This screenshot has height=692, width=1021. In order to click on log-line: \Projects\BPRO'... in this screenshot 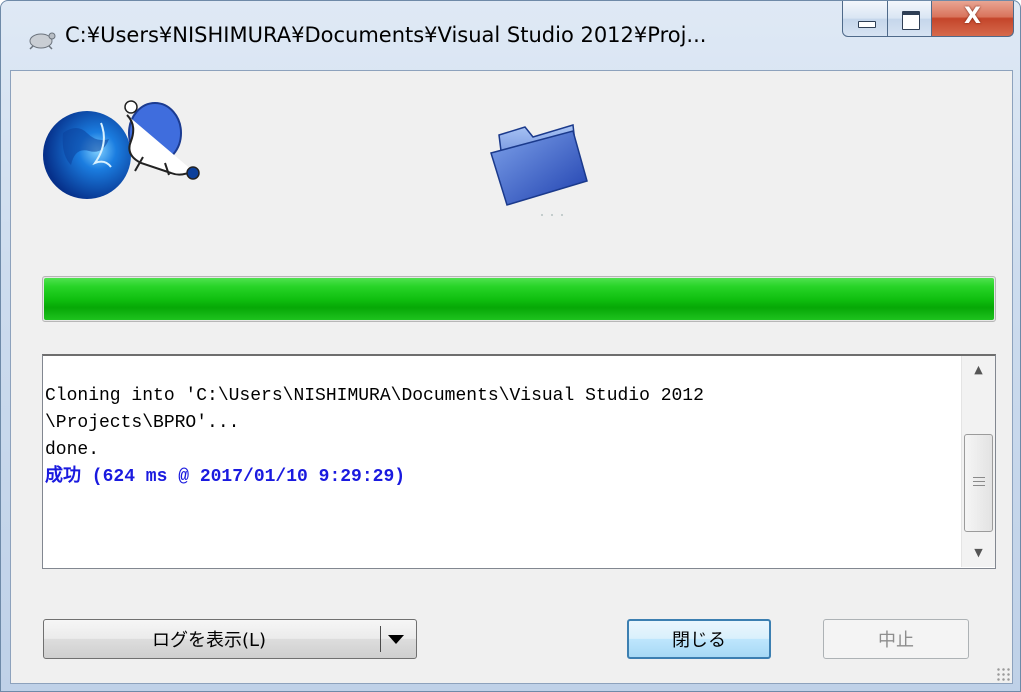, I will do `click(142, 423)`.